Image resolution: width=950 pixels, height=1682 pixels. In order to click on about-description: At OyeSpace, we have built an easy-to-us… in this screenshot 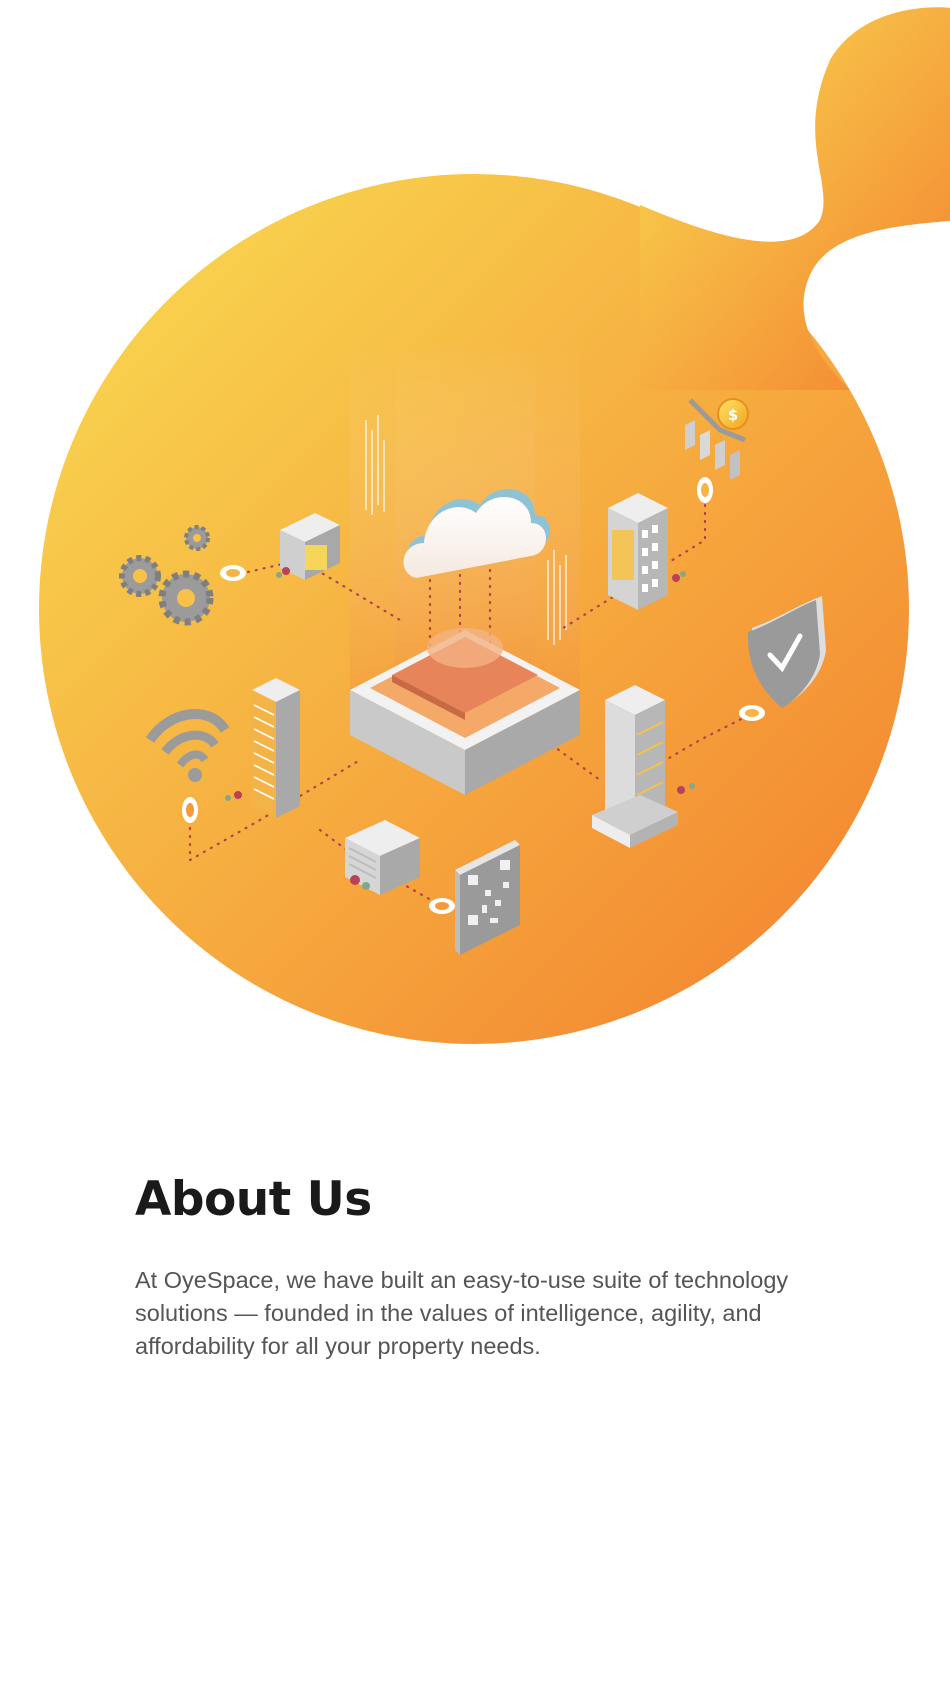, I will do `click(462, 1313)`.